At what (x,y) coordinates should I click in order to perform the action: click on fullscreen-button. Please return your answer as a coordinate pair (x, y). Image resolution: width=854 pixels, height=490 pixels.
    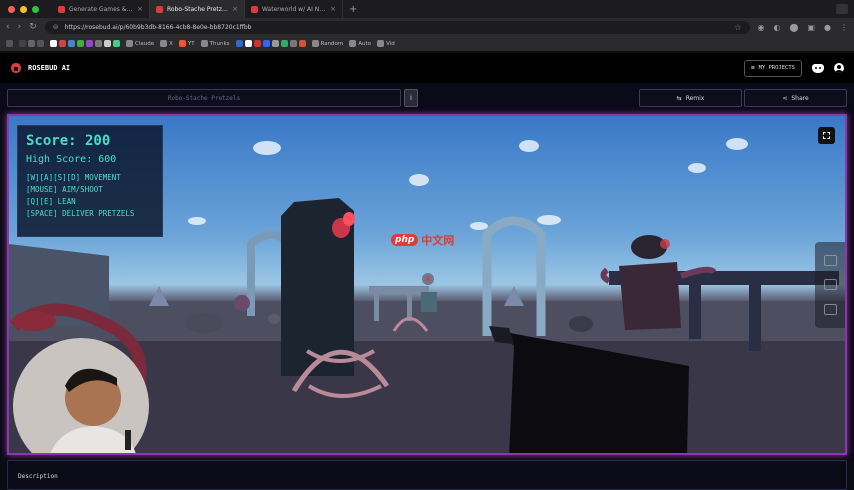
    Looking at the image, I should click on (826, 135).